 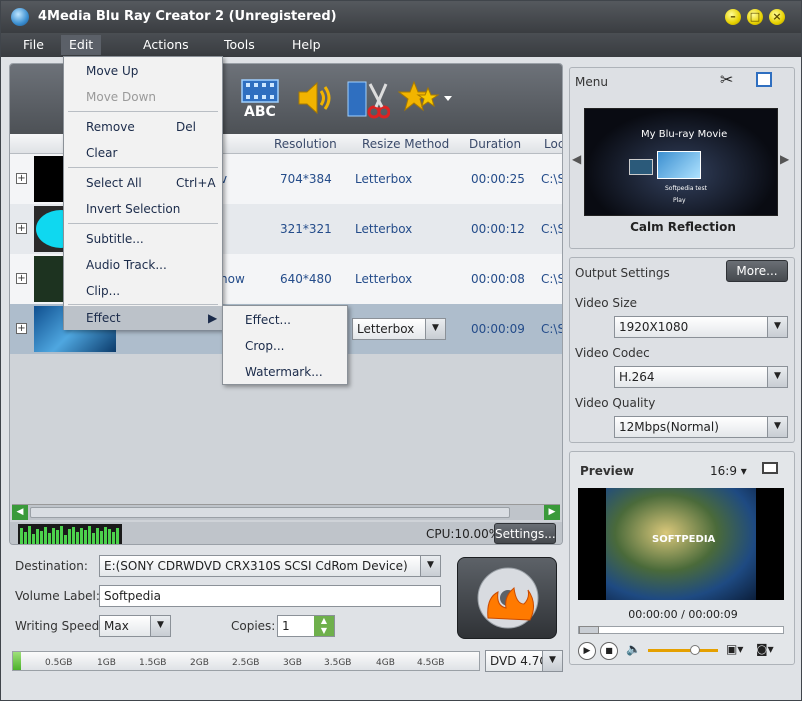 What do you see at coordinates (770, 468) in the screenshot?
I see `snapshot-export-icon` at bounding box center [770, 468].